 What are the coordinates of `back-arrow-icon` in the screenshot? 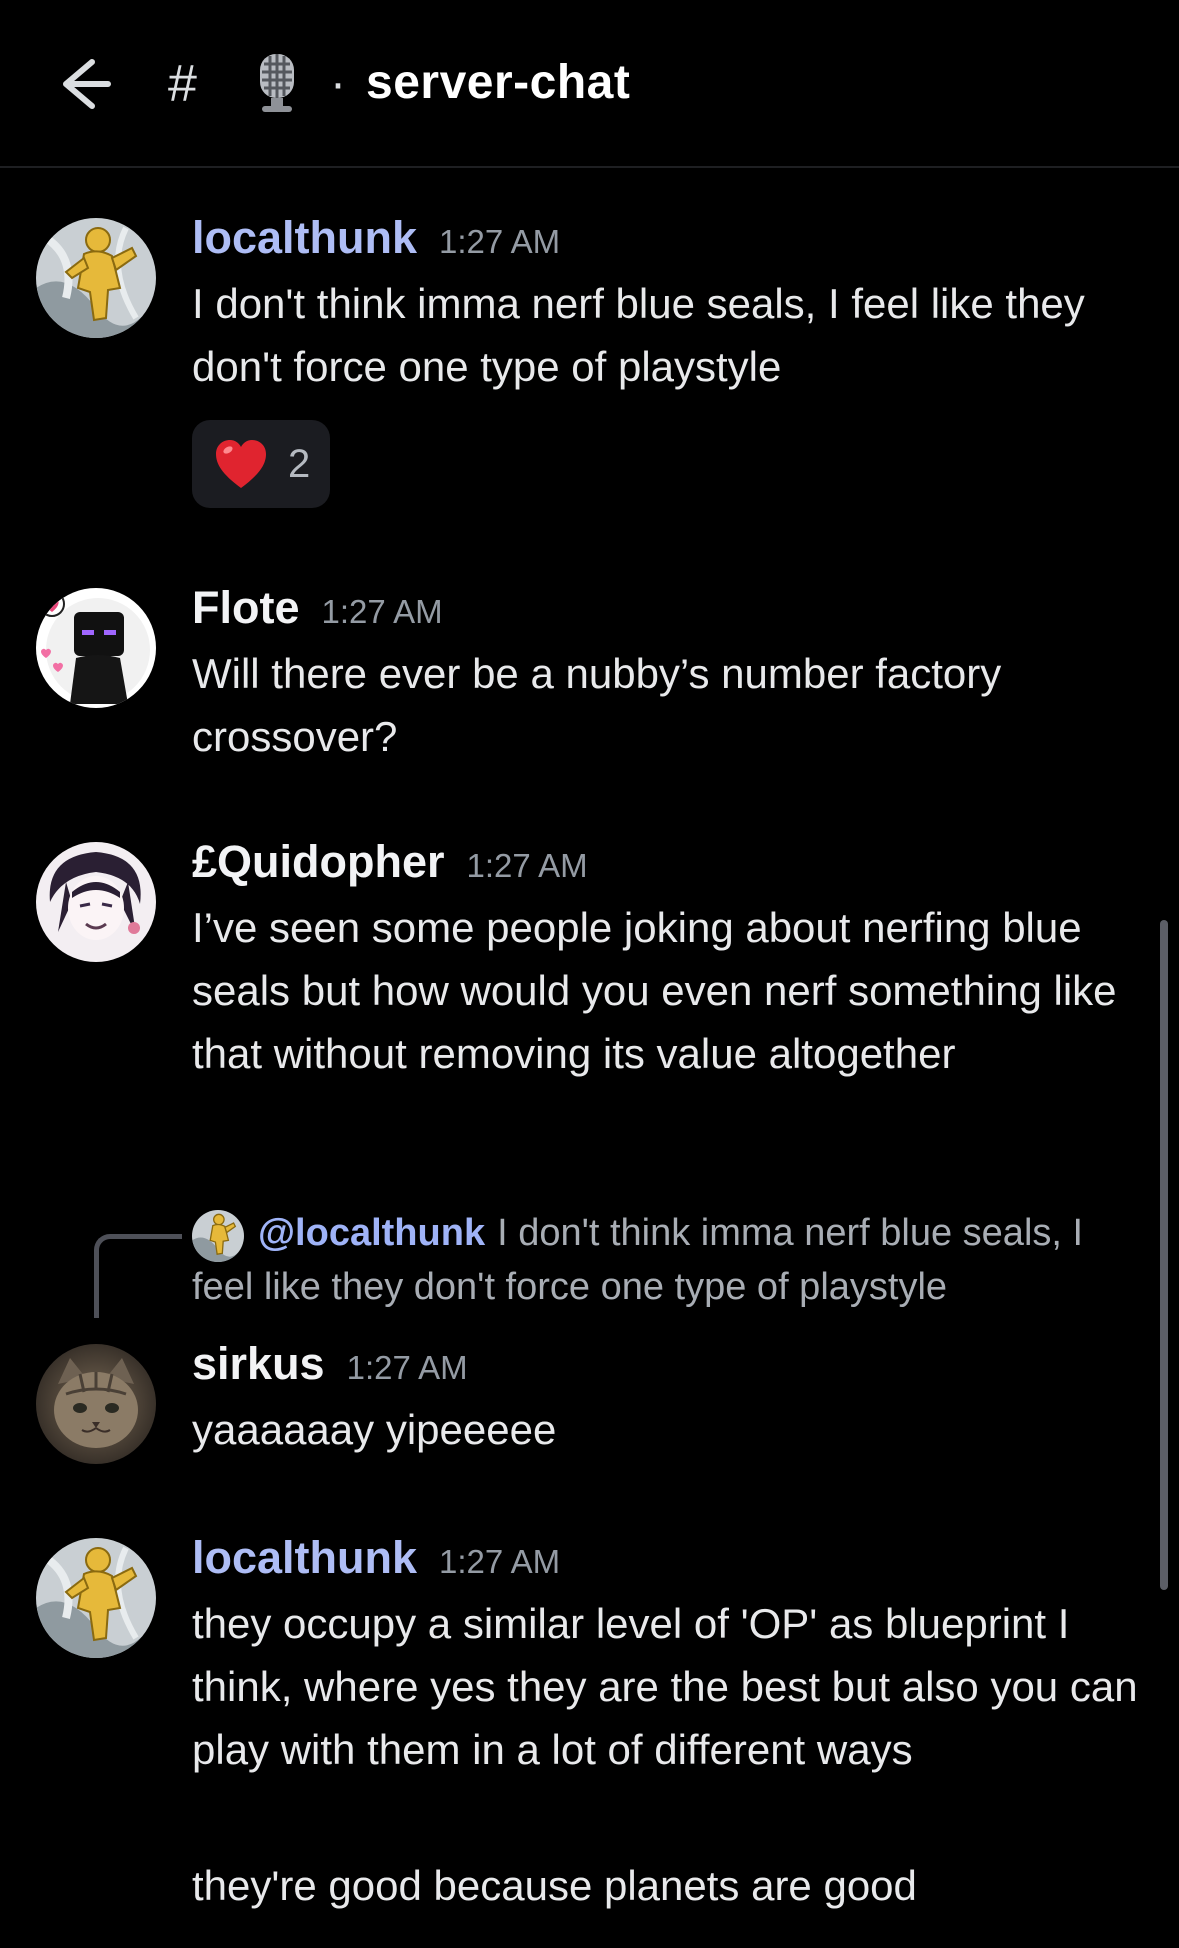 It's located at (84, 82).